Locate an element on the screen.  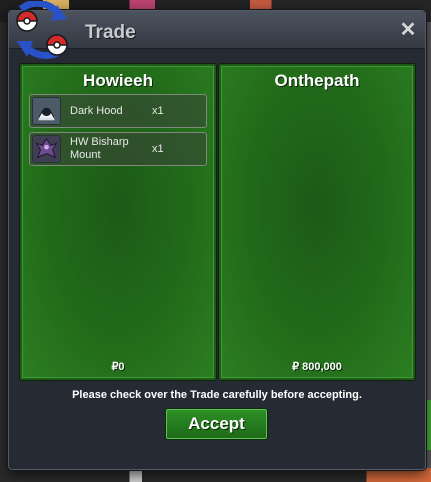
accept-button: Accept is located at coordinates (216, 424).